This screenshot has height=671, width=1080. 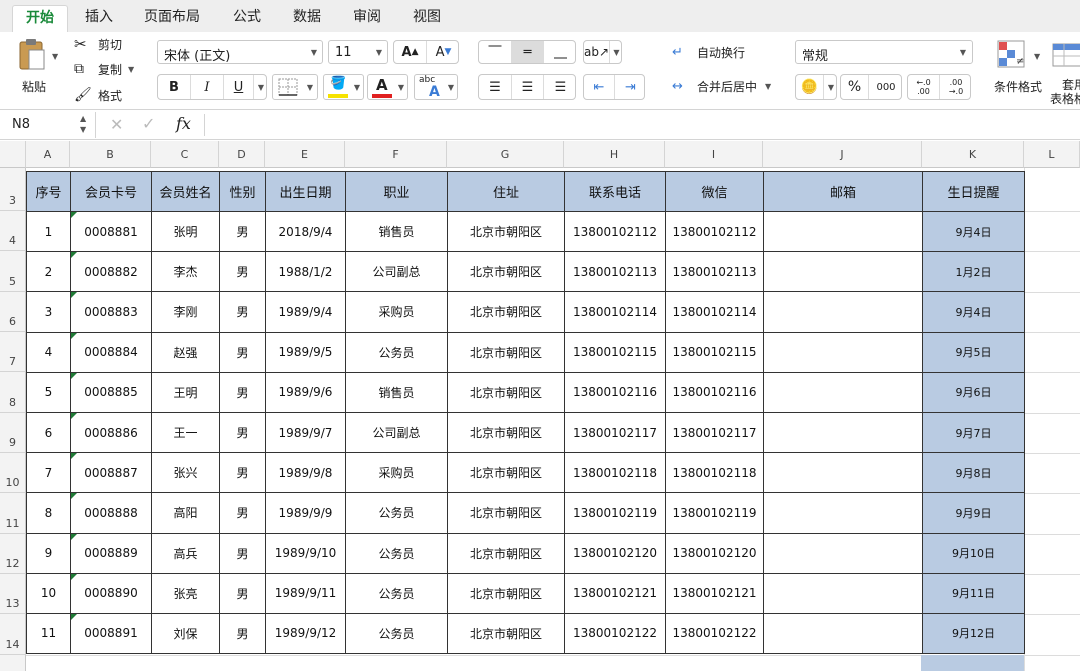 I want to click on row-header-14: 14, so click(x=13, y=634).